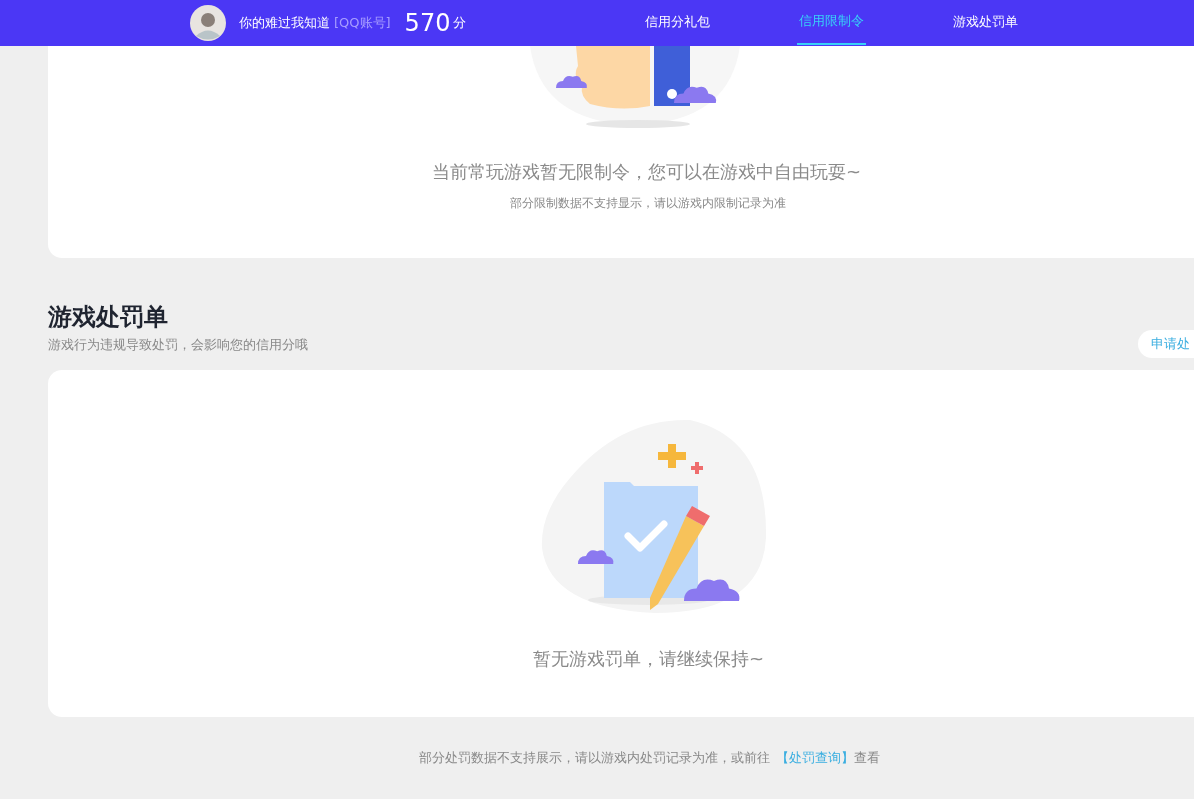 This screenshot has width=1194, height=799. What do you see at coordinates (1166, 344) in the screenshot?
I see `apply-button: 申请处` at bounding box center [1166, 344].